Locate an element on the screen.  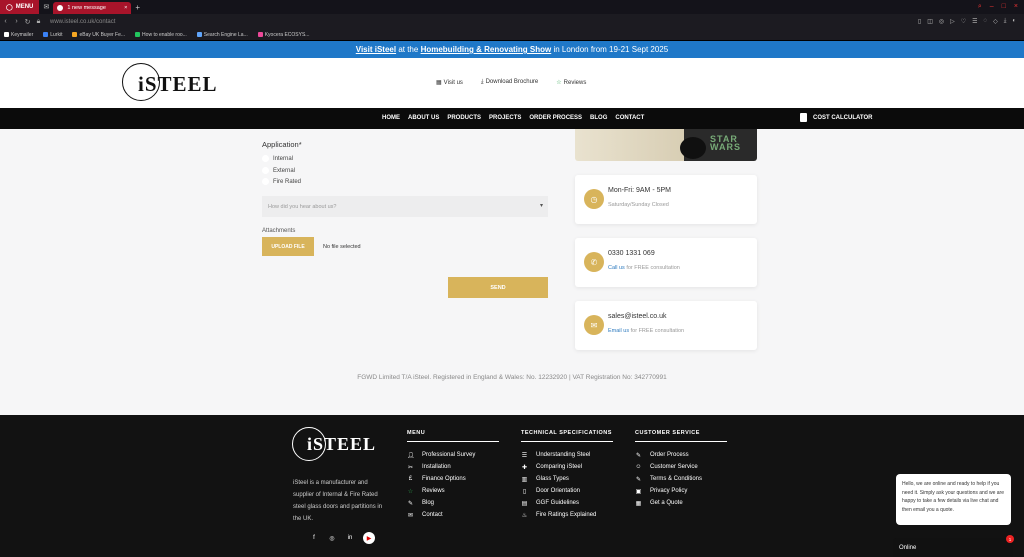
isteel-logo: iSTEEL is located at coordinates (170, 83).